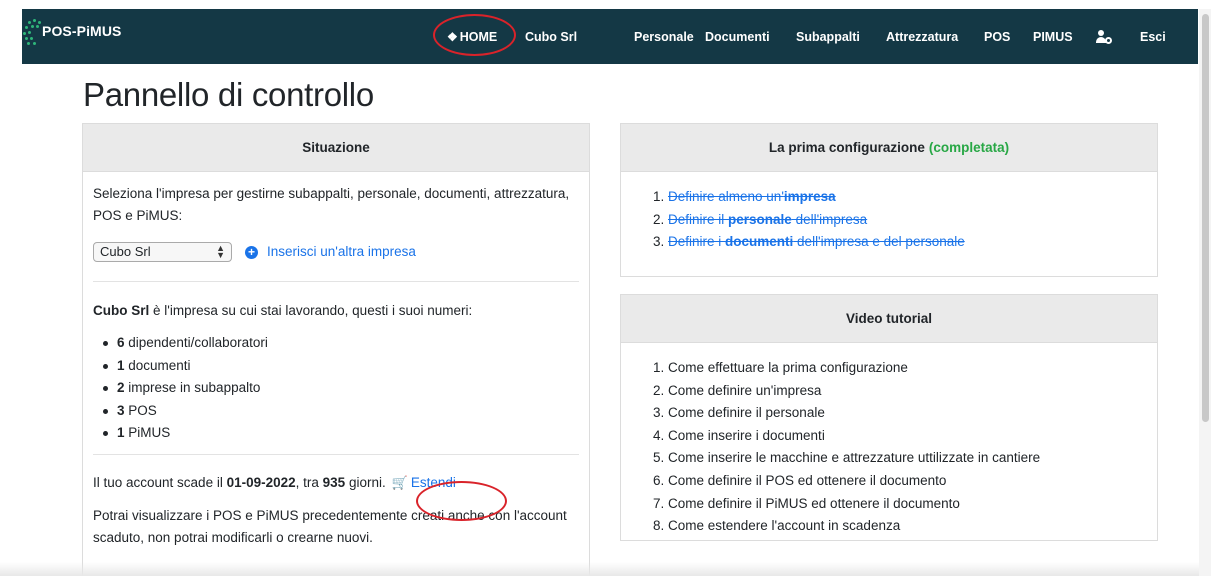  I want to click on nav-user-settings, so click(1104, 36).